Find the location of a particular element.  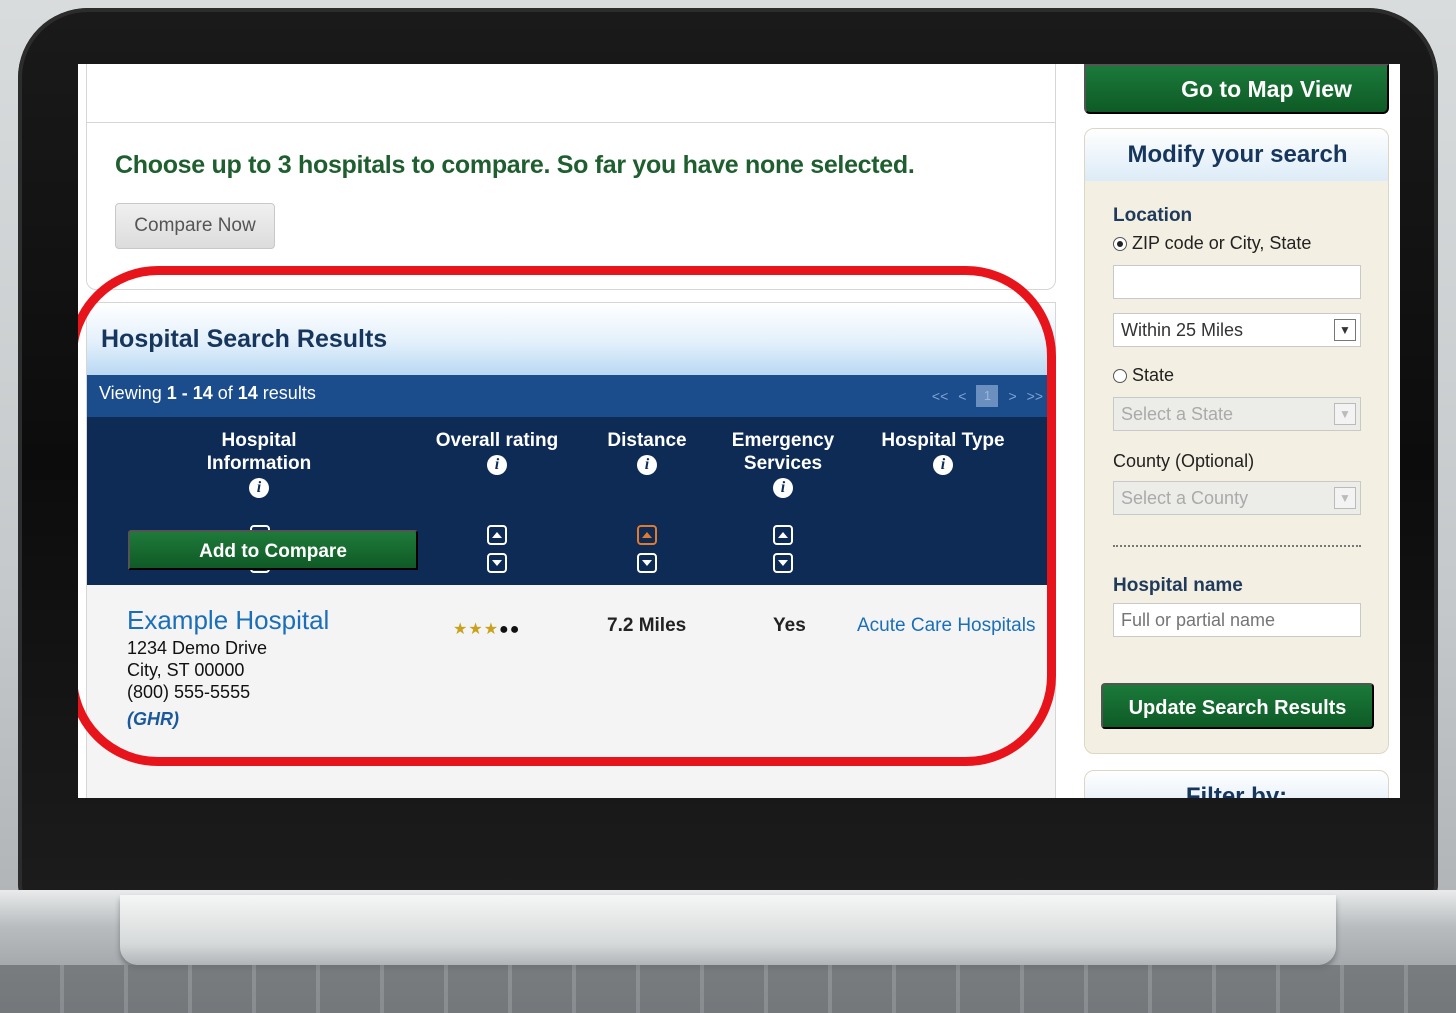

go-to-map-view-button: Go to Map View is located at coordinates (1236, 89).